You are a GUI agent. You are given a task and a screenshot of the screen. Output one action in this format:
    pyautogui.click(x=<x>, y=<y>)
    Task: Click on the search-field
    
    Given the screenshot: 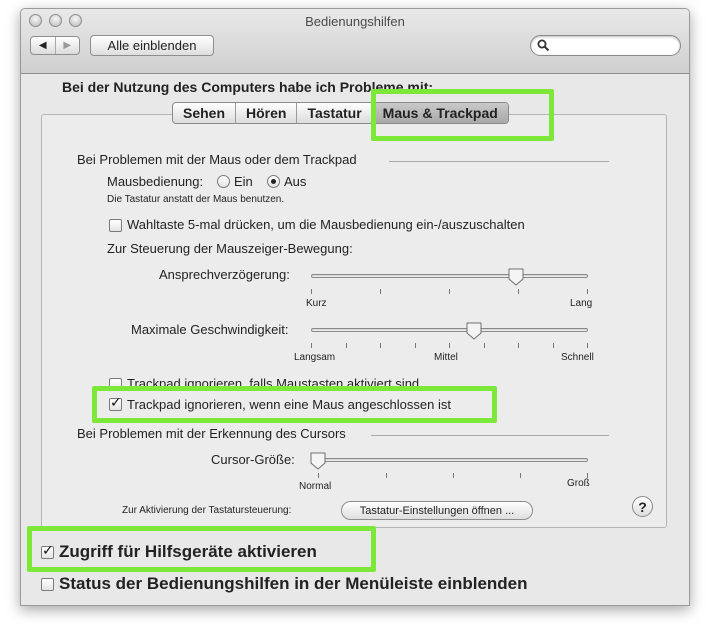 What is the action you would take?
    pyautogui.click(x=605, y=45)
    